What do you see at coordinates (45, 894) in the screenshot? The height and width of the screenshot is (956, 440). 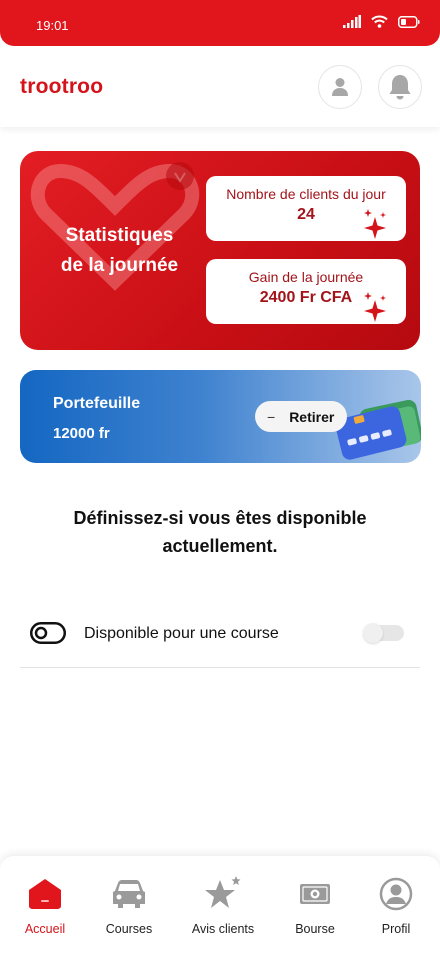 I see `home-icon` at bounding box center [45, 894].